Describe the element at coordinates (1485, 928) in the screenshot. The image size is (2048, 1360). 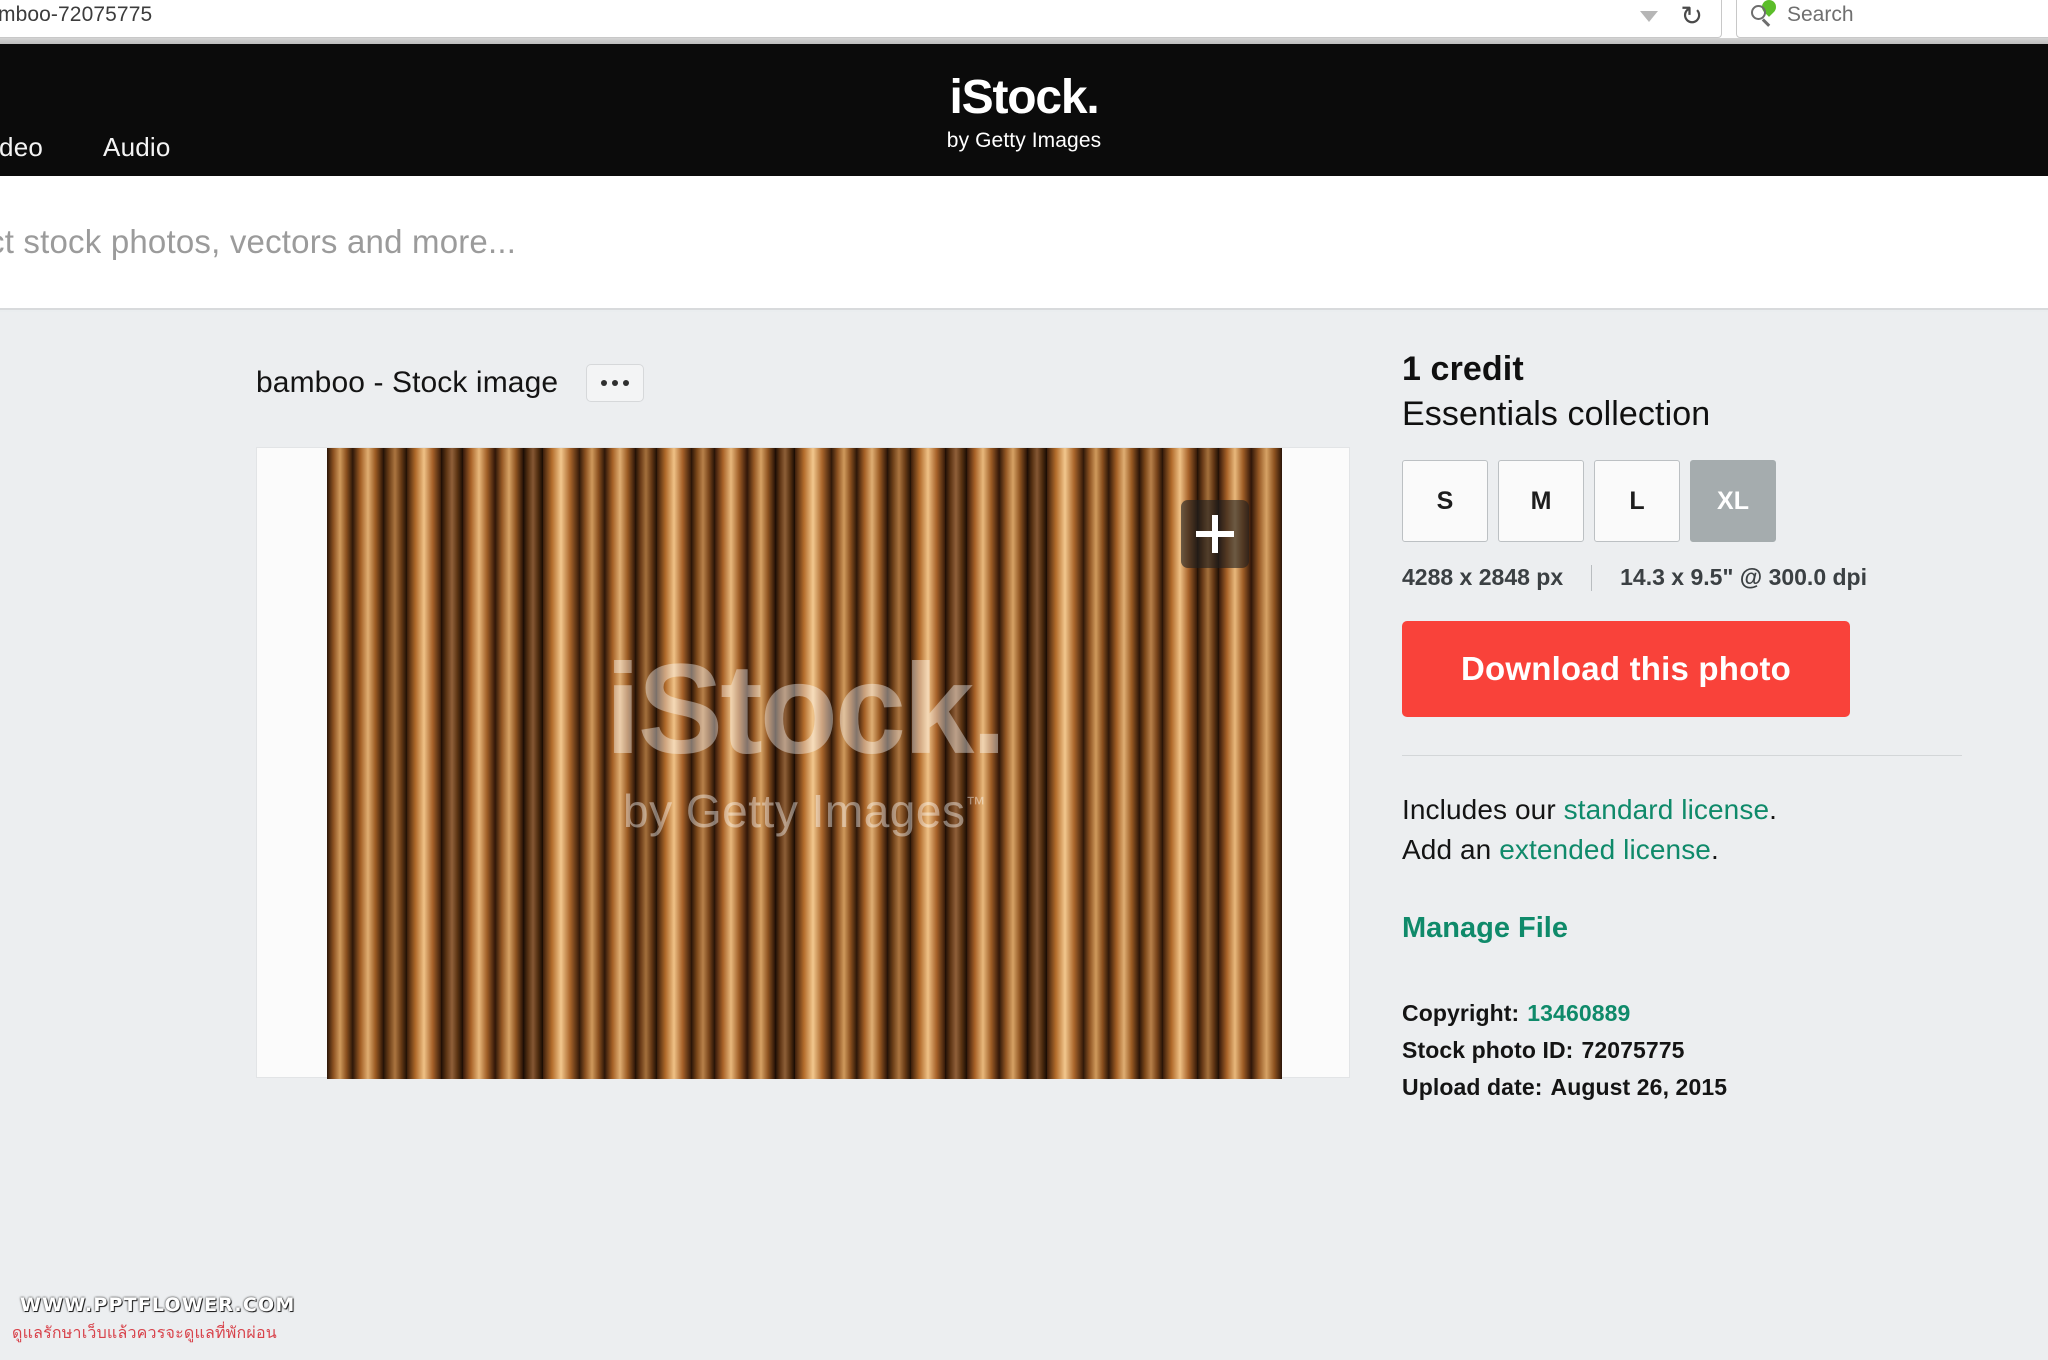
I see `manage-file-link: Manage File` at that location.